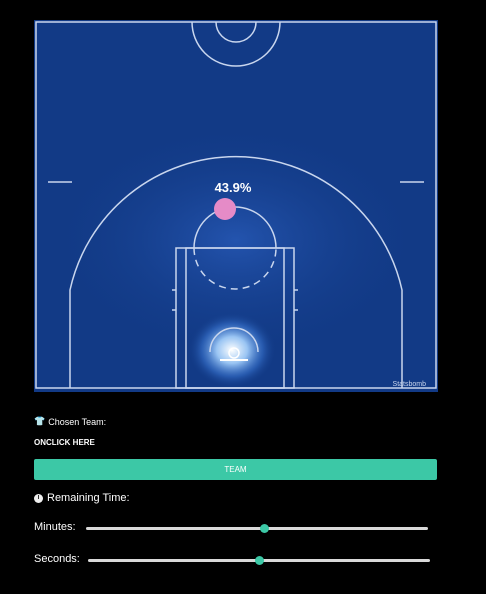  I want to click on onclick-text: ONCLICK HERE, so click(64, 442).